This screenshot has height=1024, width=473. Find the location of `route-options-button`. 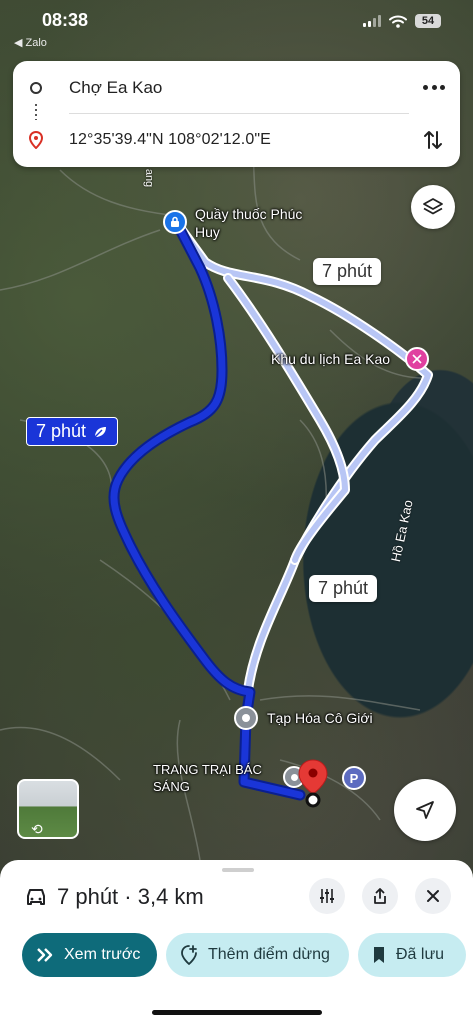

route-options-button is located at coordinates (327, 896).